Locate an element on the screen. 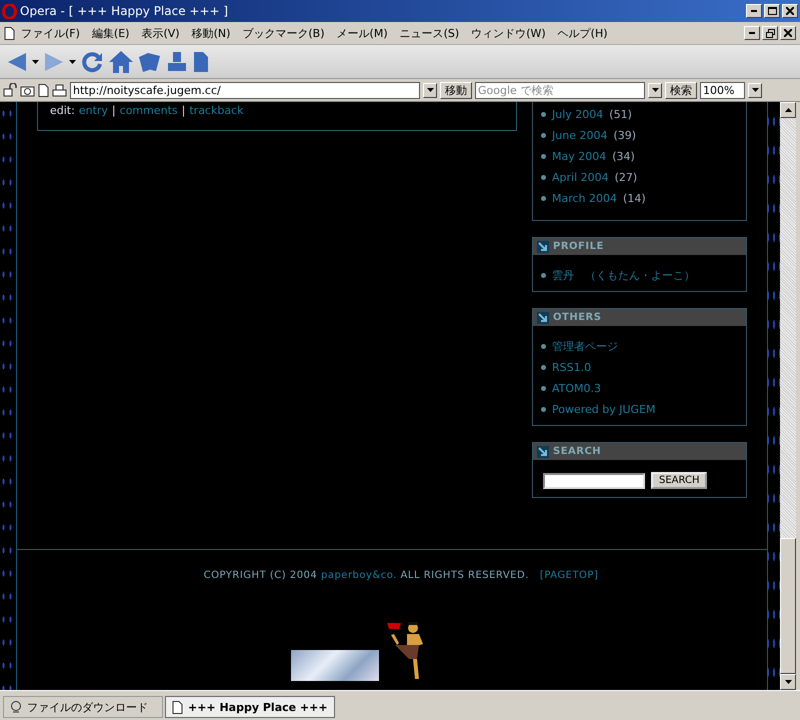 Image resolution: width=800 pixels, height=720 pixels. search-dropdown-button is located at coordinates (655, 90).